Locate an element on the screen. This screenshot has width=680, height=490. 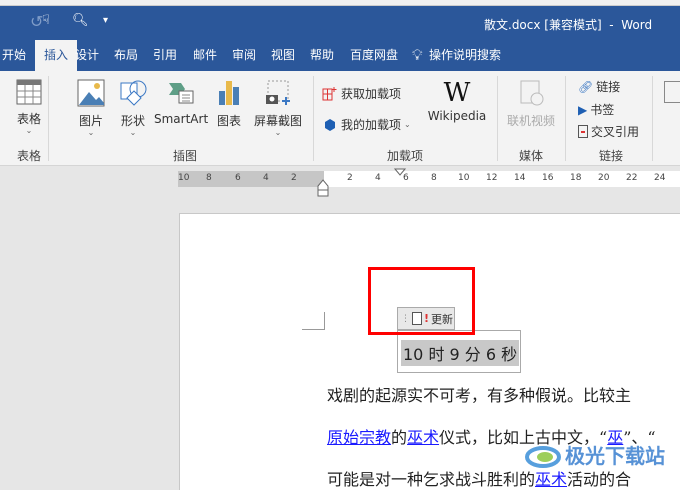
tab-review: 审阅 is located at coordinates (244, 55).